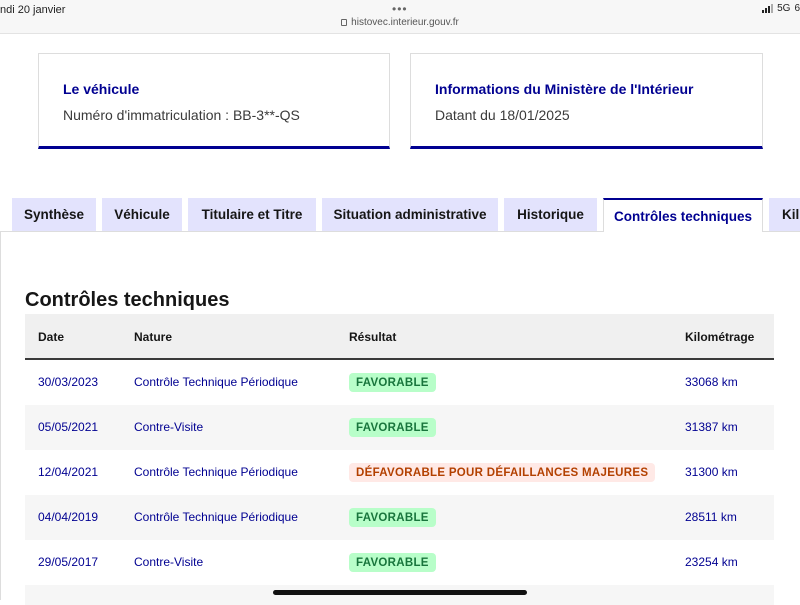  I want to click on header-result: Résultat, so click(373, 337).